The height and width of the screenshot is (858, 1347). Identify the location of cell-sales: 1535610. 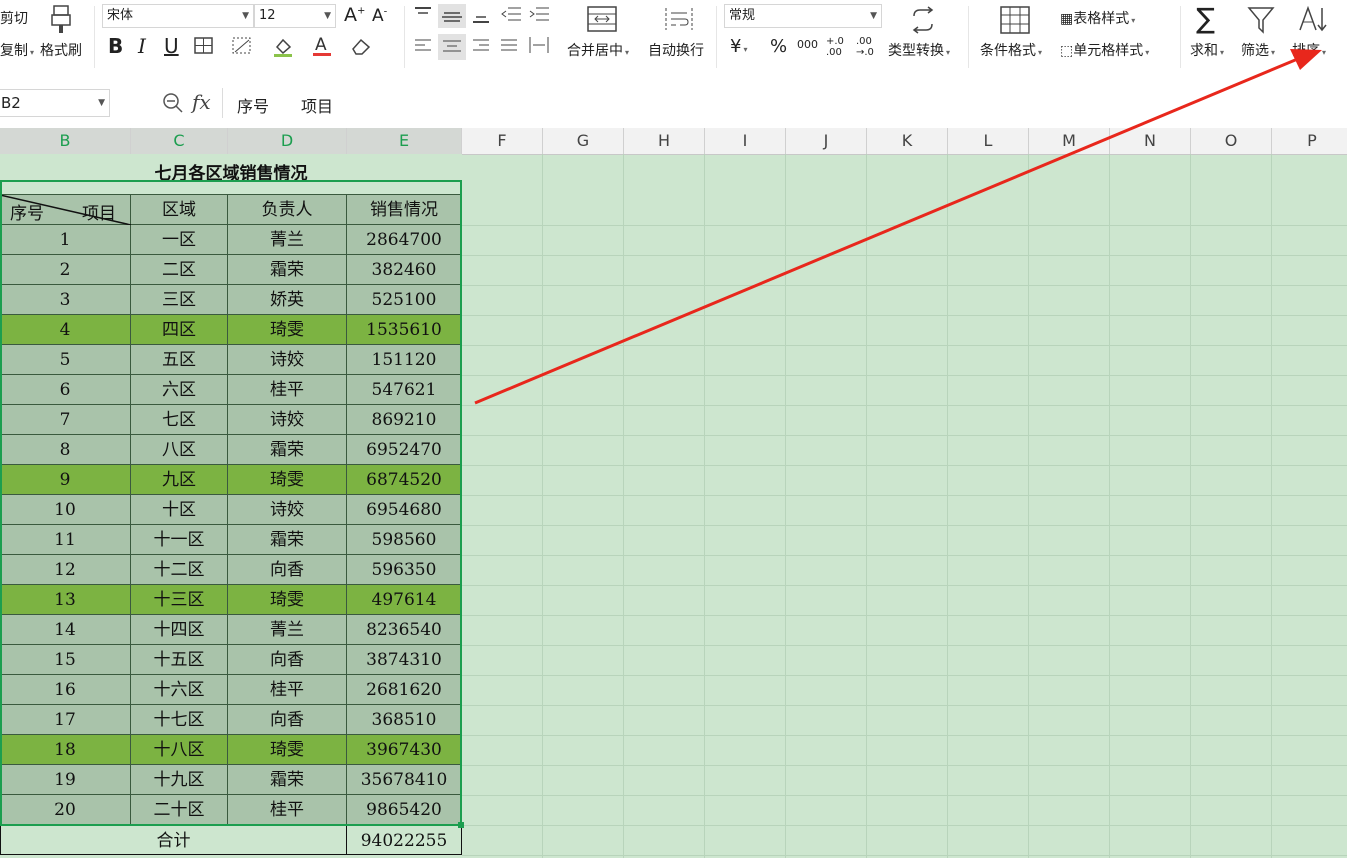
(404, 330).